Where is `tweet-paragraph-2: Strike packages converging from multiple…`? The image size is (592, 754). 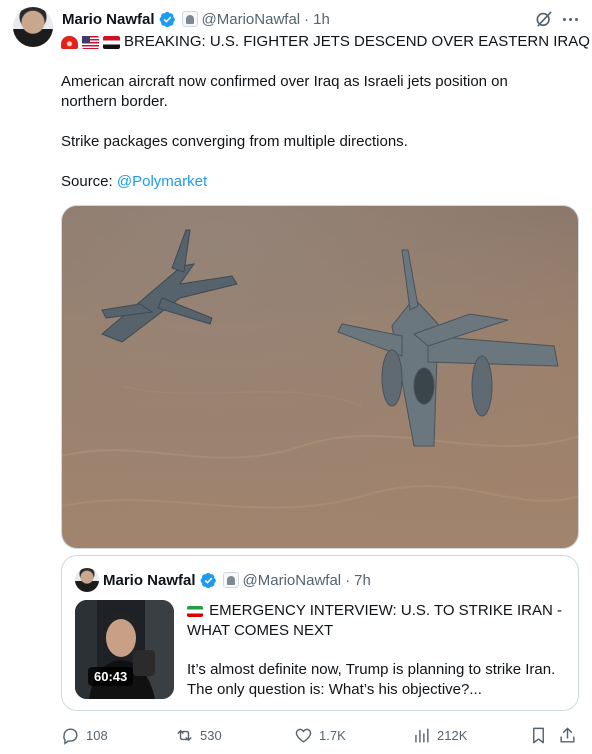
tweet-paragraph-2: Strike packages converging from multiple… is located at coordinates (234, 141).